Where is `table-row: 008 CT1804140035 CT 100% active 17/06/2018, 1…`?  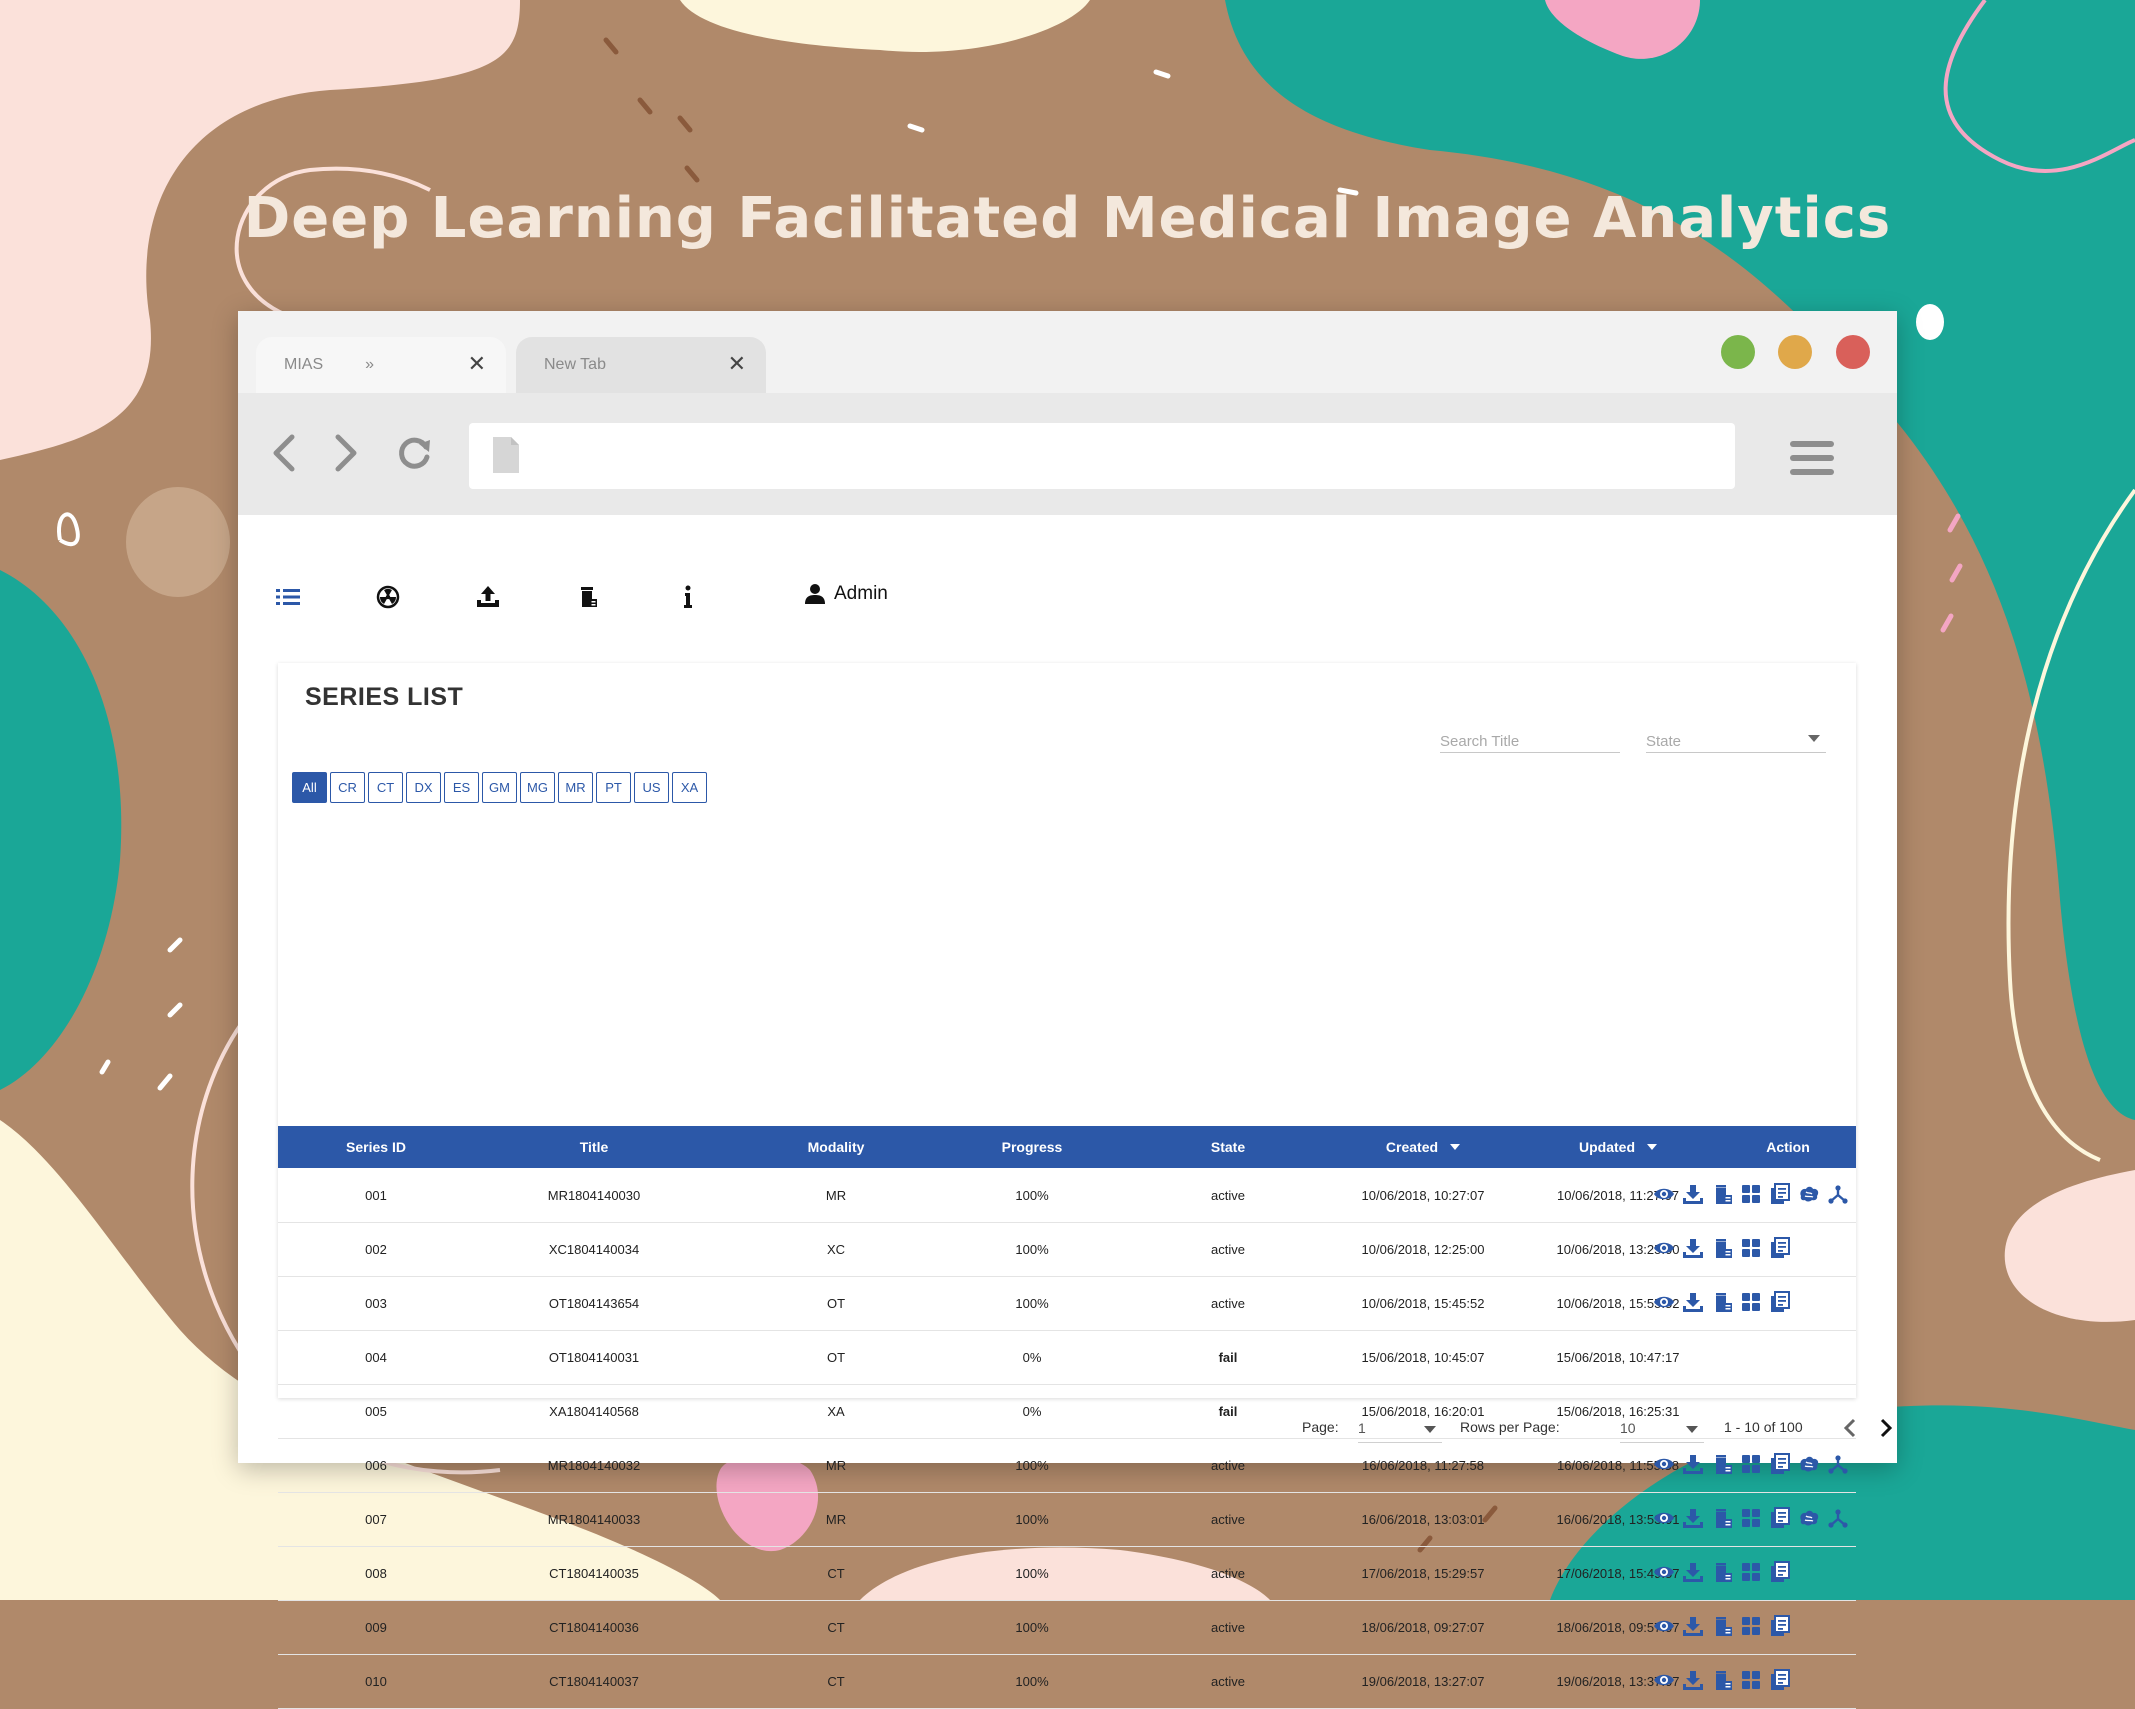
table-row: 008 CT1804140035 CT 100% active 17/06/2018, 1… is located at coordinates (1067, 1573).